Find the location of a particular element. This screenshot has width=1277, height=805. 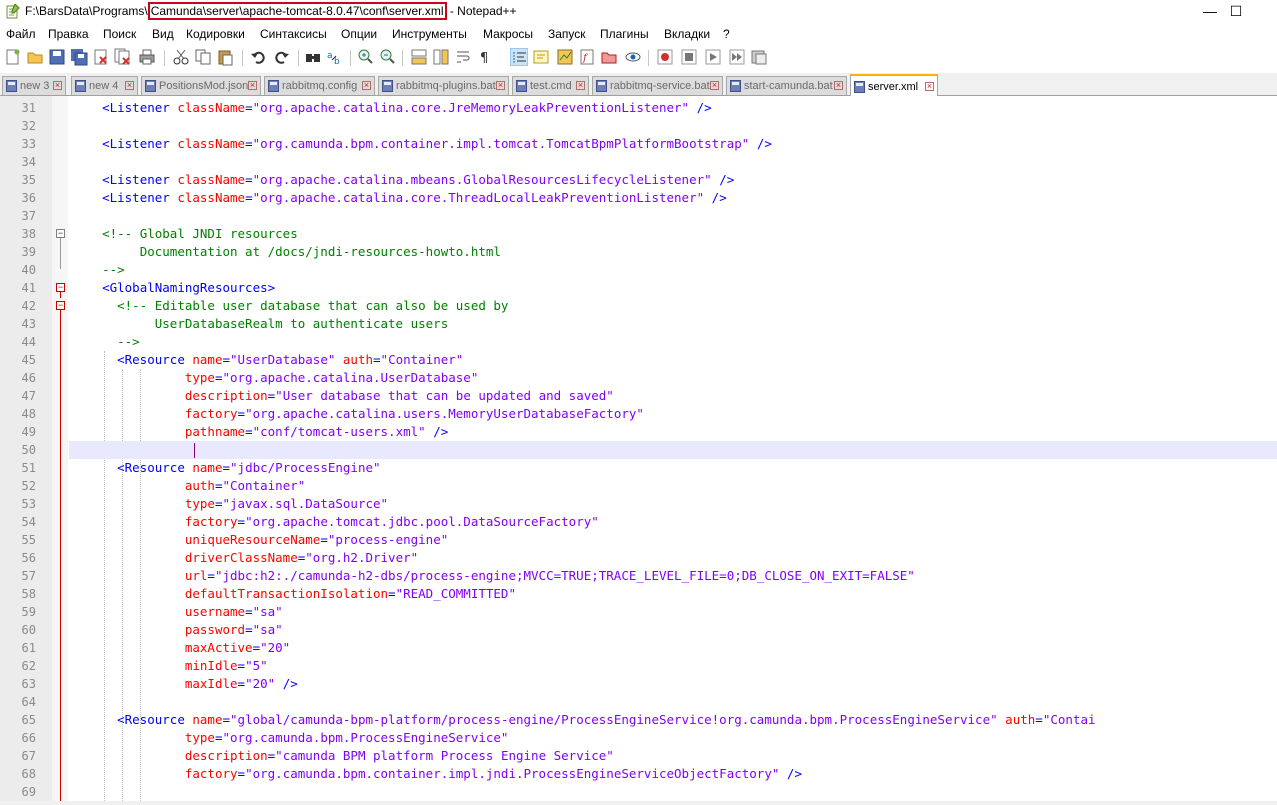

tab-rabbitmq-config: rabbitmq.config × is located at coordinates (319, 85).